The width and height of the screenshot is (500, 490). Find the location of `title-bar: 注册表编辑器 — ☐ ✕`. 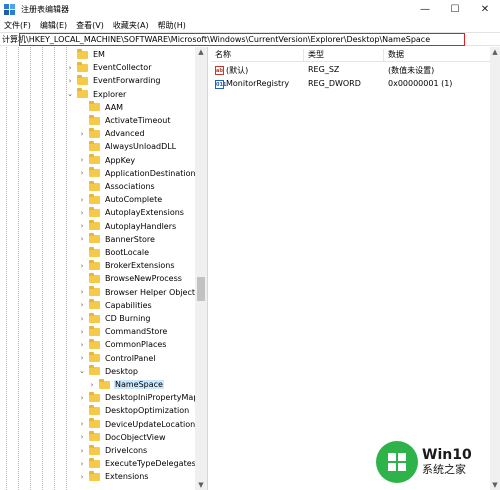

title-bar: 注册表编辑器 — ☐ ✕ is located at coordinates (250, 9).